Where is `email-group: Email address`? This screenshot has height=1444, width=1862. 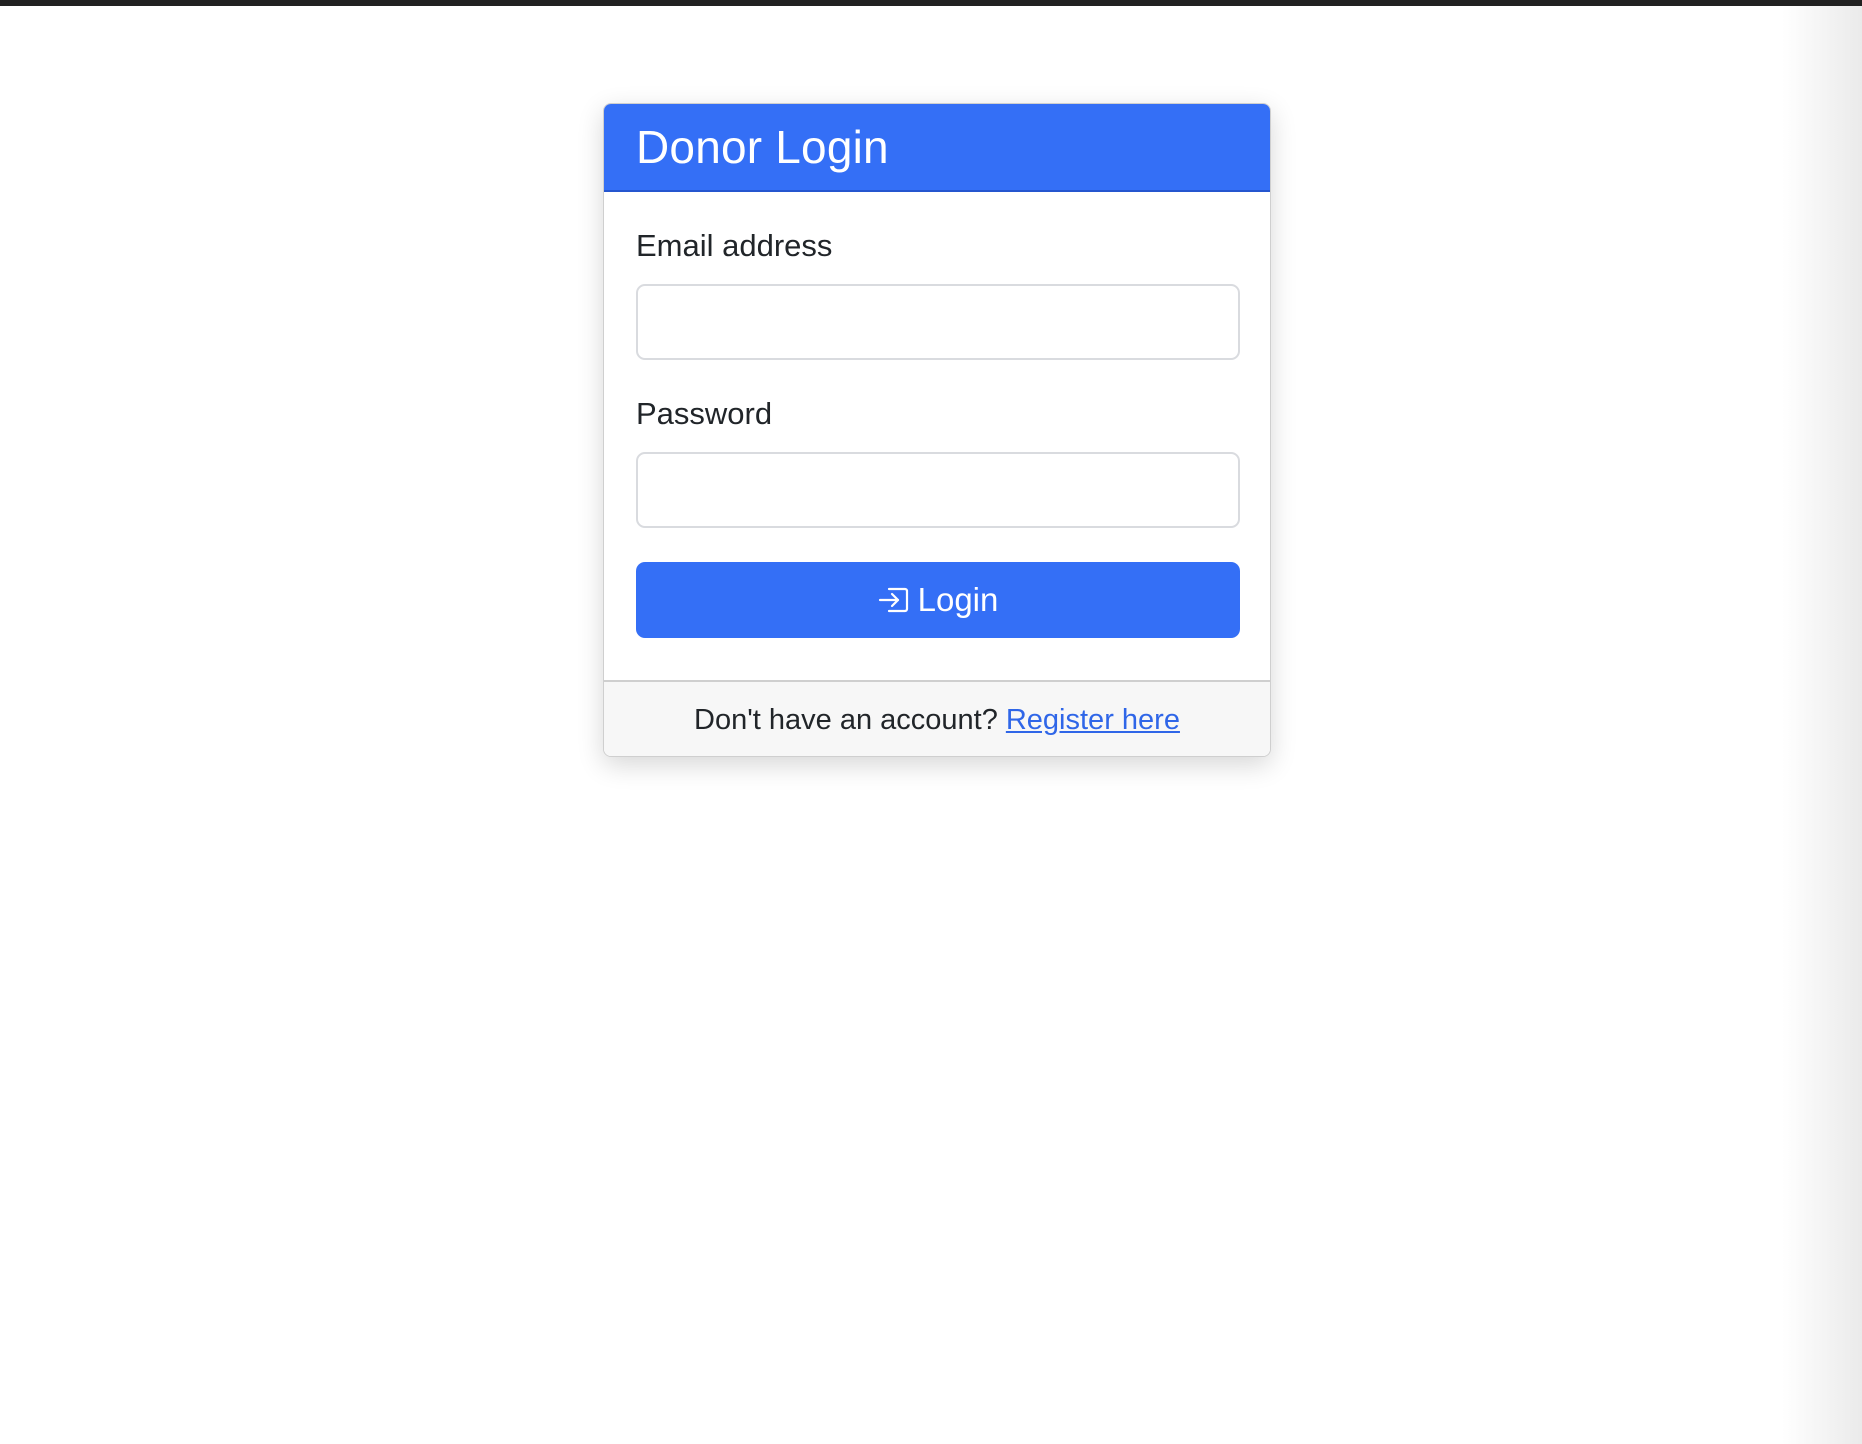 email-group: Email address is located at coordinates (938, 294).